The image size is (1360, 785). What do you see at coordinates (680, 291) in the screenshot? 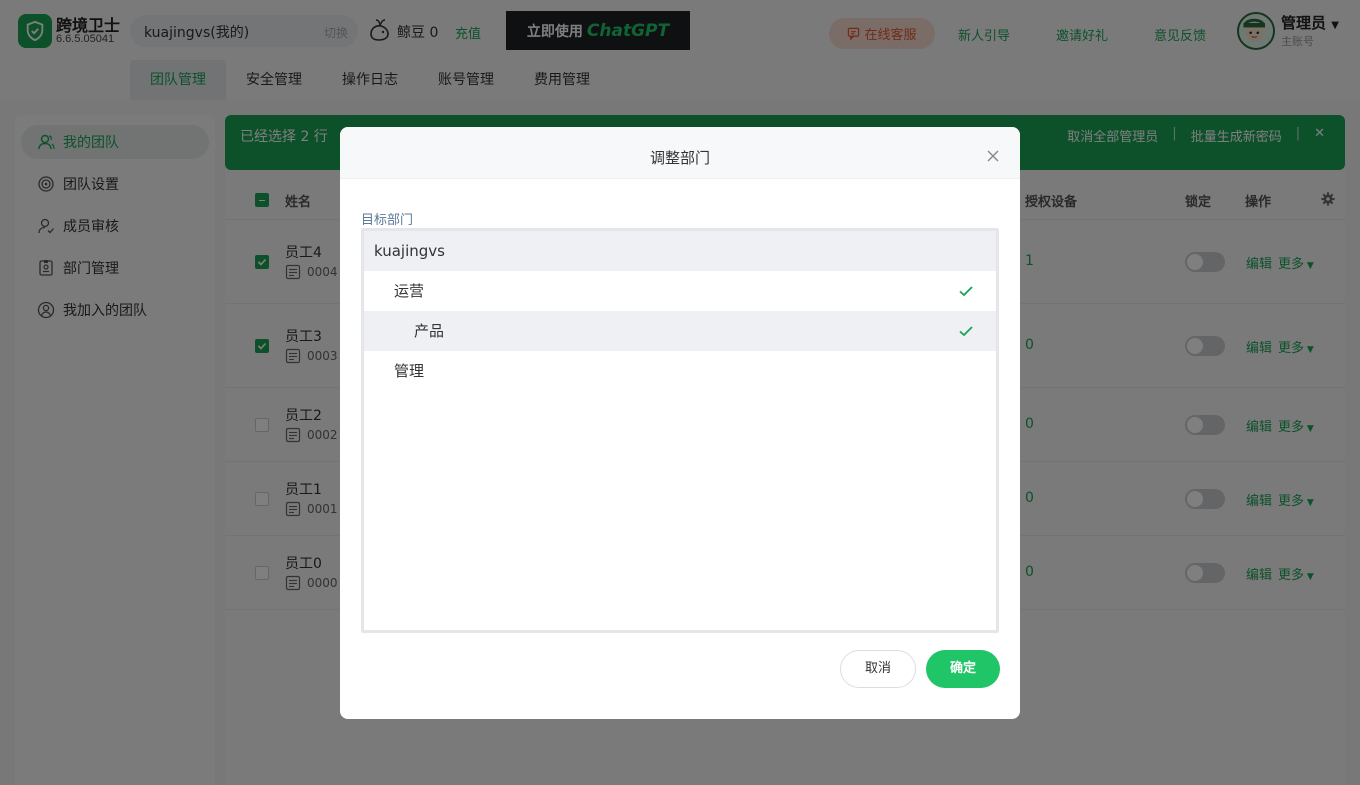
I see `tree-node: 运营` at bounding box center [680, 291].